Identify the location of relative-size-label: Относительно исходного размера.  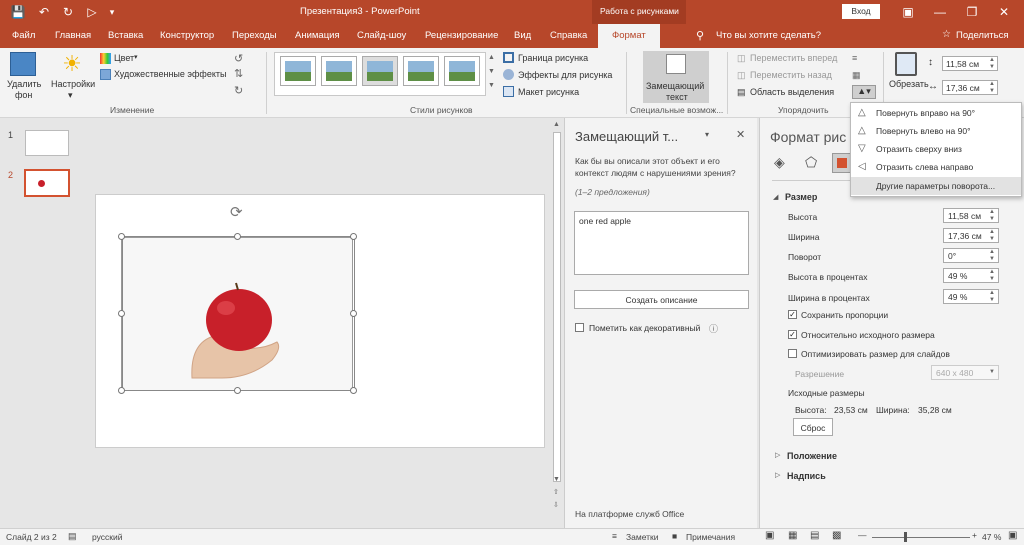
(868, 335).